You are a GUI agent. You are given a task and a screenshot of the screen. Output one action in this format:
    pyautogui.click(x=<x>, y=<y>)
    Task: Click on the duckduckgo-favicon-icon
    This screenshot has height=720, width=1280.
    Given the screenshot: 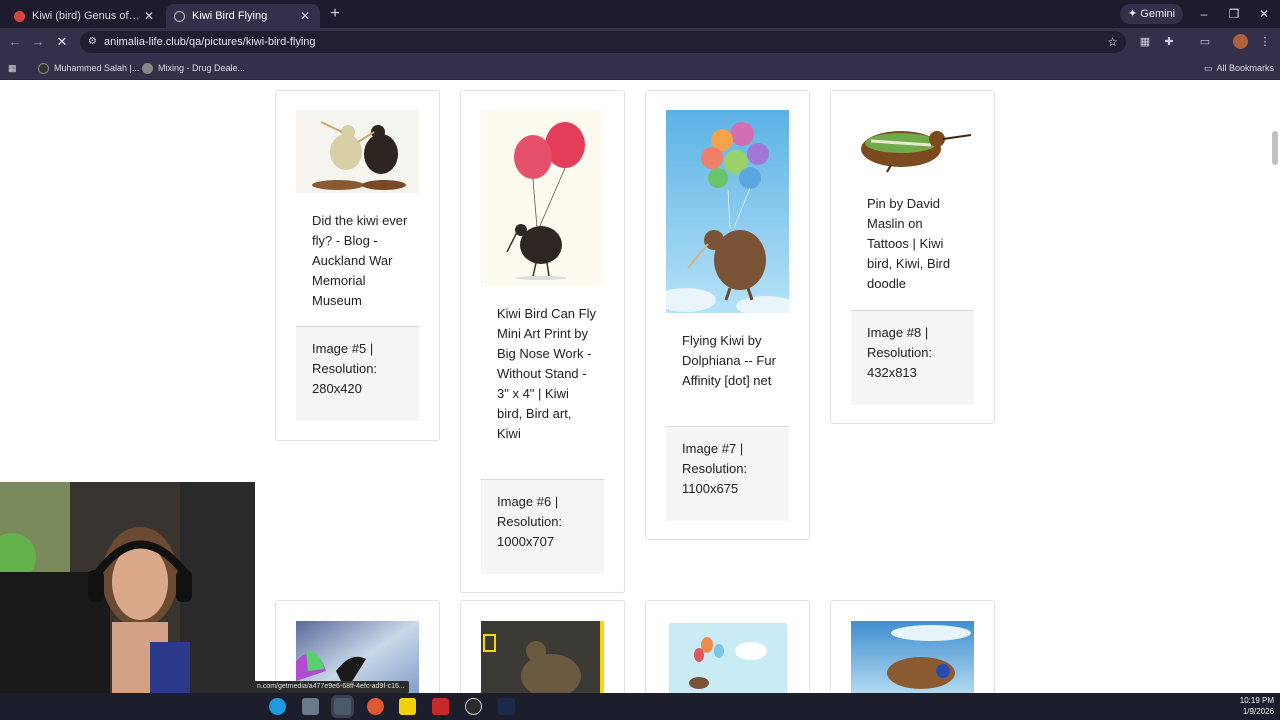 What is the action you would take?
    pyautogui.click(x=19, y=16)
    